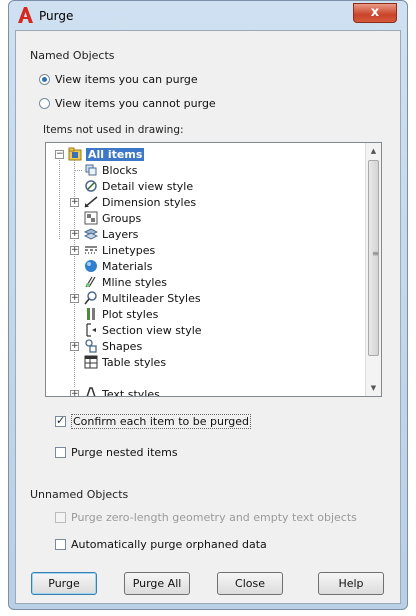 This screenshot has width=416, height=616. What do you see at coordinates (120, 170) in the screenshot?
I see `tree-label: Blocks` at bounding box center [120, 170].